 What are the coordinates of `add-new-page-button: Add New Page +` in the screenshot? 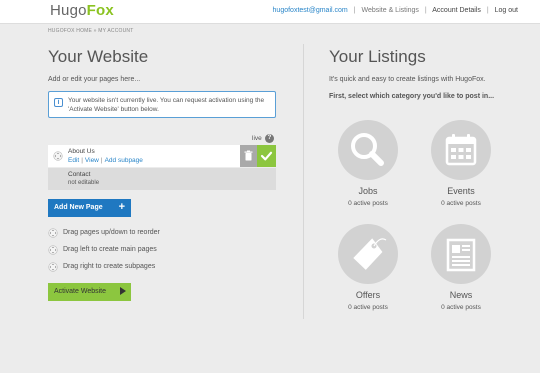 It's located at (89, 208).